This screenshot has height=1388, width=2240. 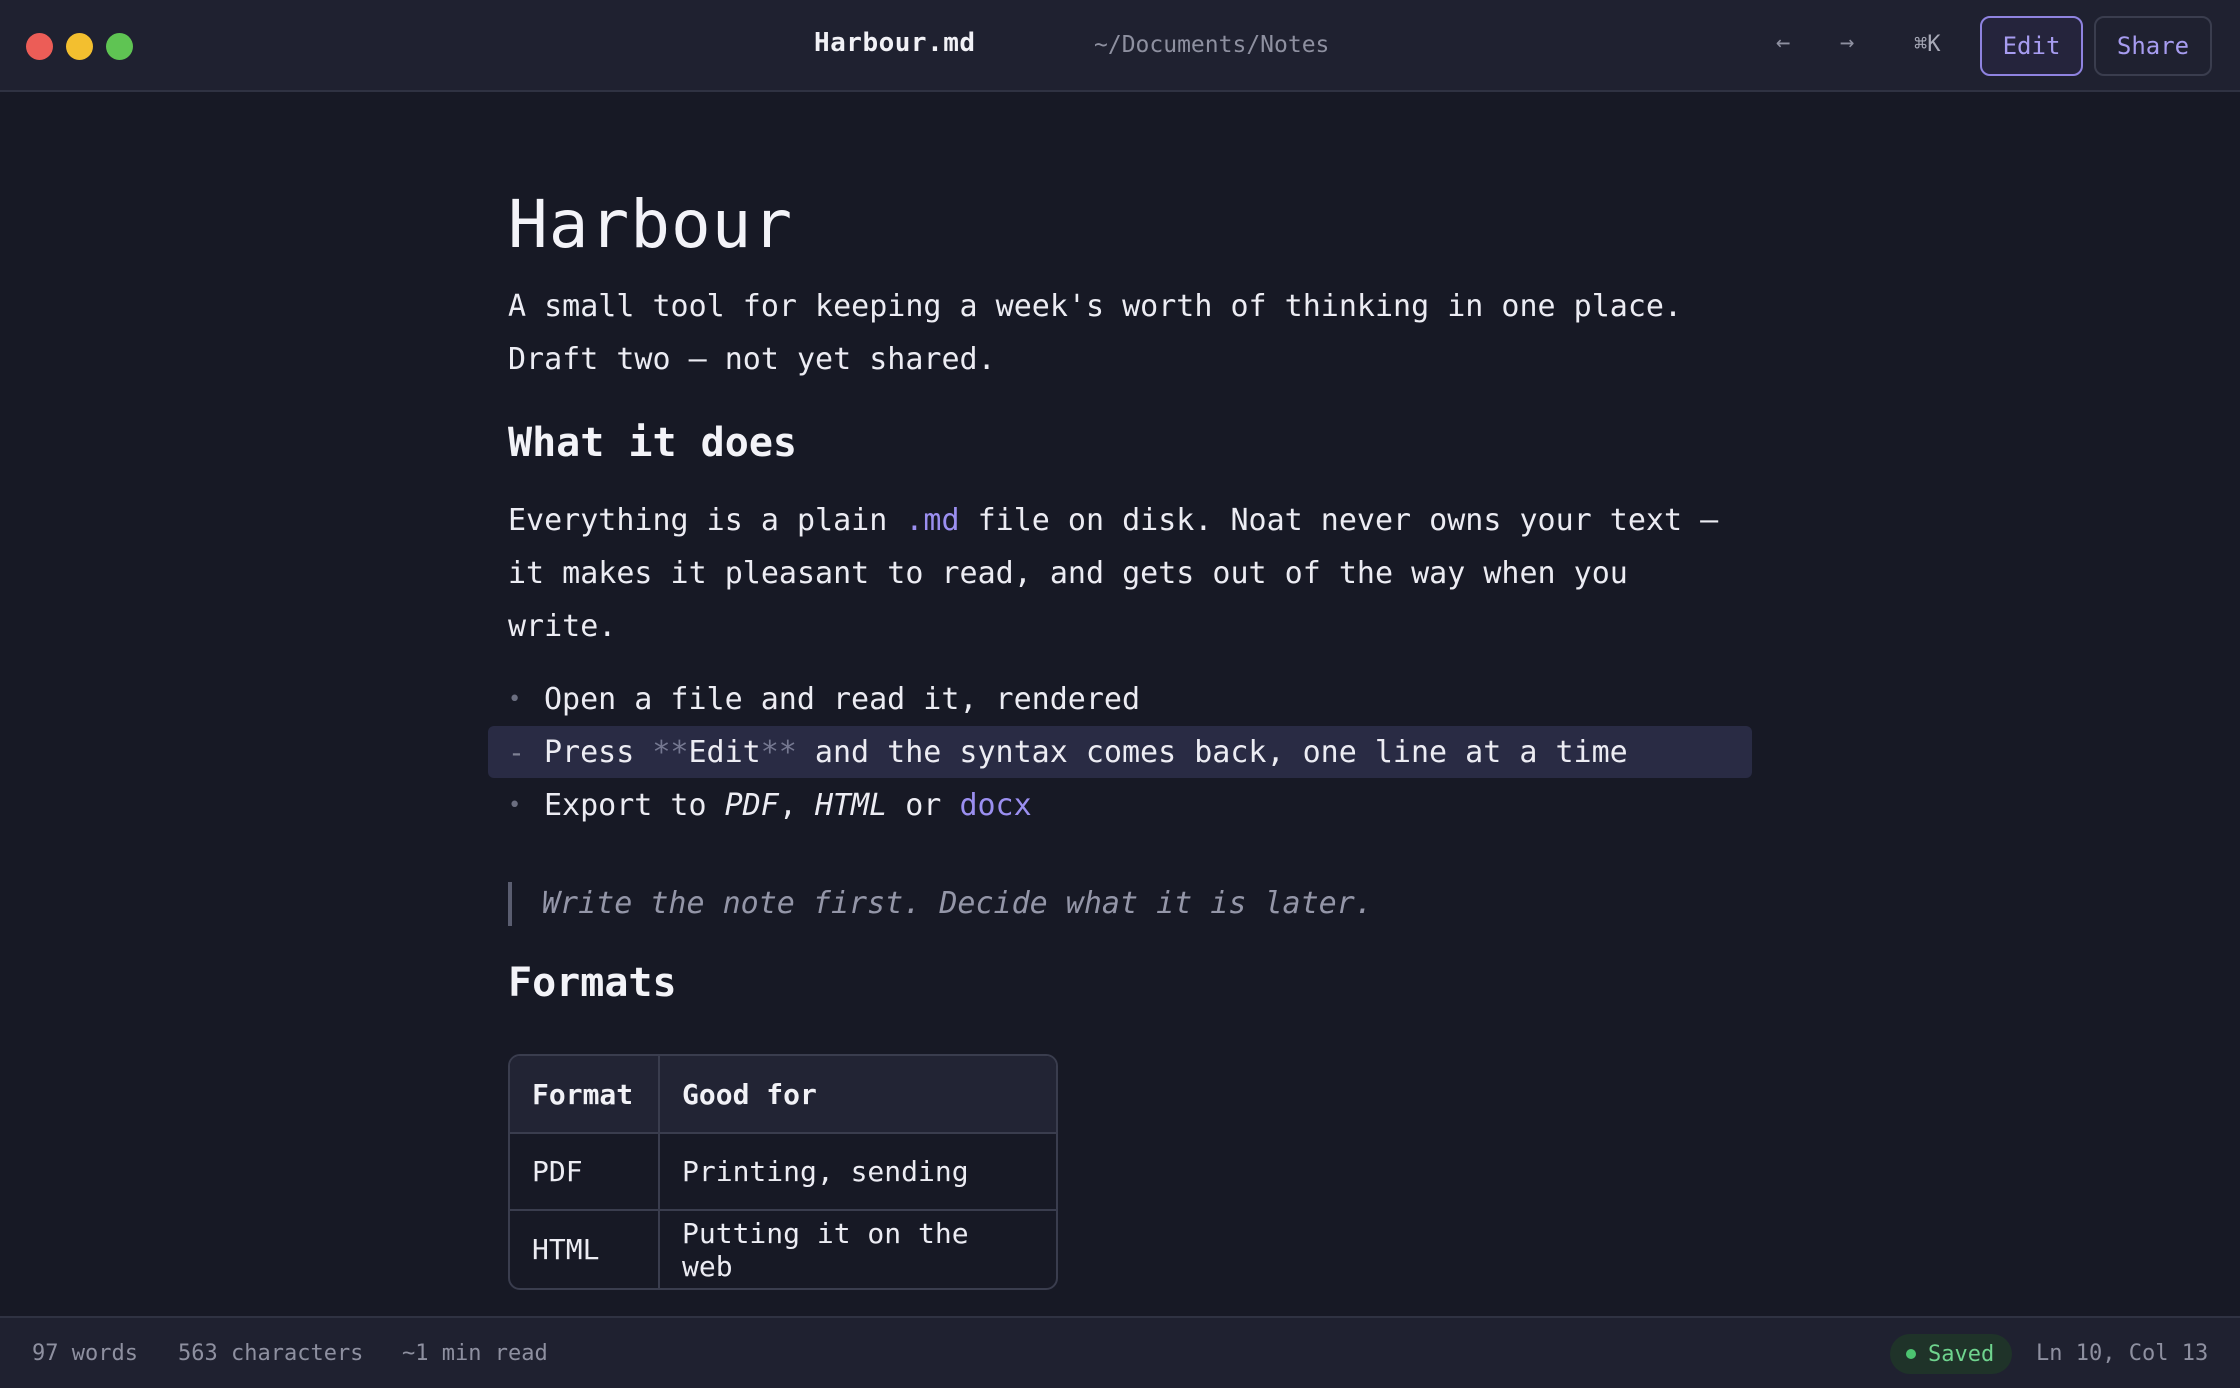 I want to click on cursor-position: Ln 10, Col 13, so click(x=2122, y=1353).